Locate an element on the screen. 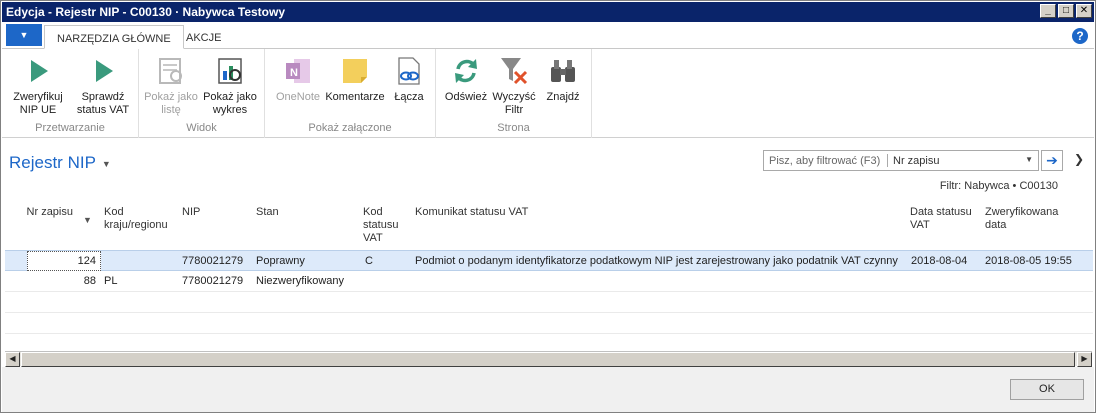  clear-filter-icon is located at coordinates (514, 71).